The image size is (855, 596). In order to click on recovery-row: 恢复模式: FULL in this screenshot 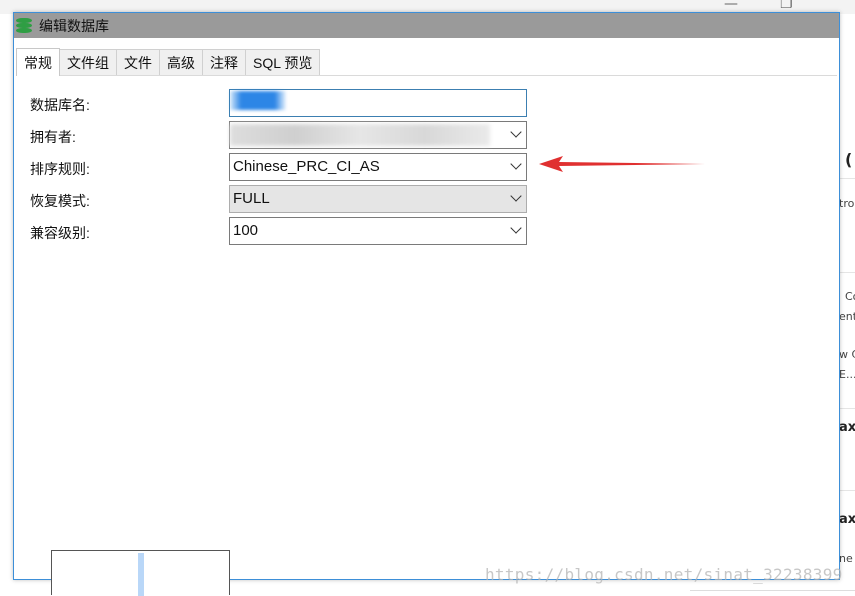, I will do `click(426, 199)`.